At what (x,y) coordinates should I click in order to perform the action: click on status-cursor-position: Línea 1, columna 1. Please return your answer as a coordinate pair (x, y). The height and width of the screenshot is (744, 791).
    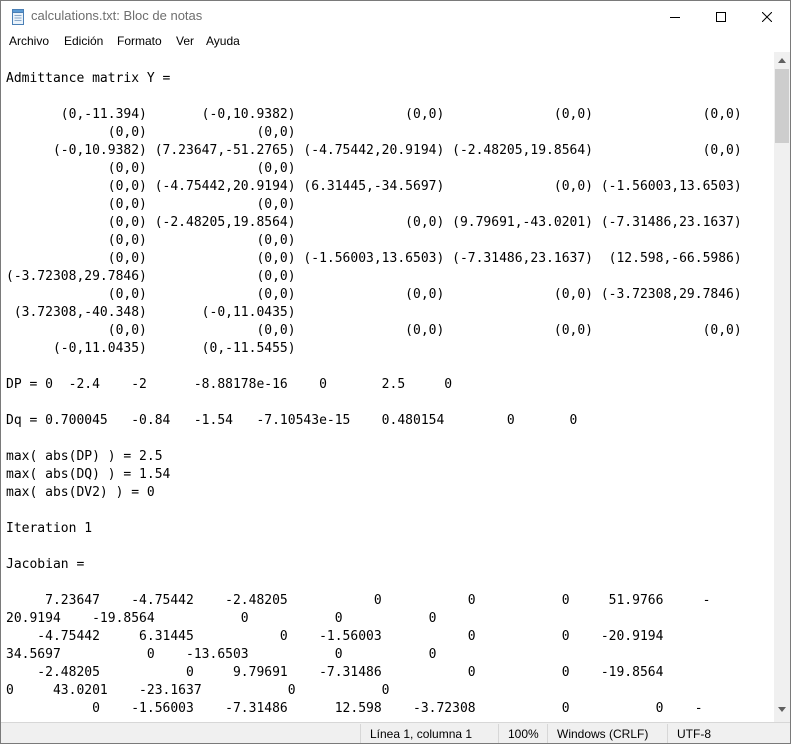
    Looking at the image, I should click on (421, 734).